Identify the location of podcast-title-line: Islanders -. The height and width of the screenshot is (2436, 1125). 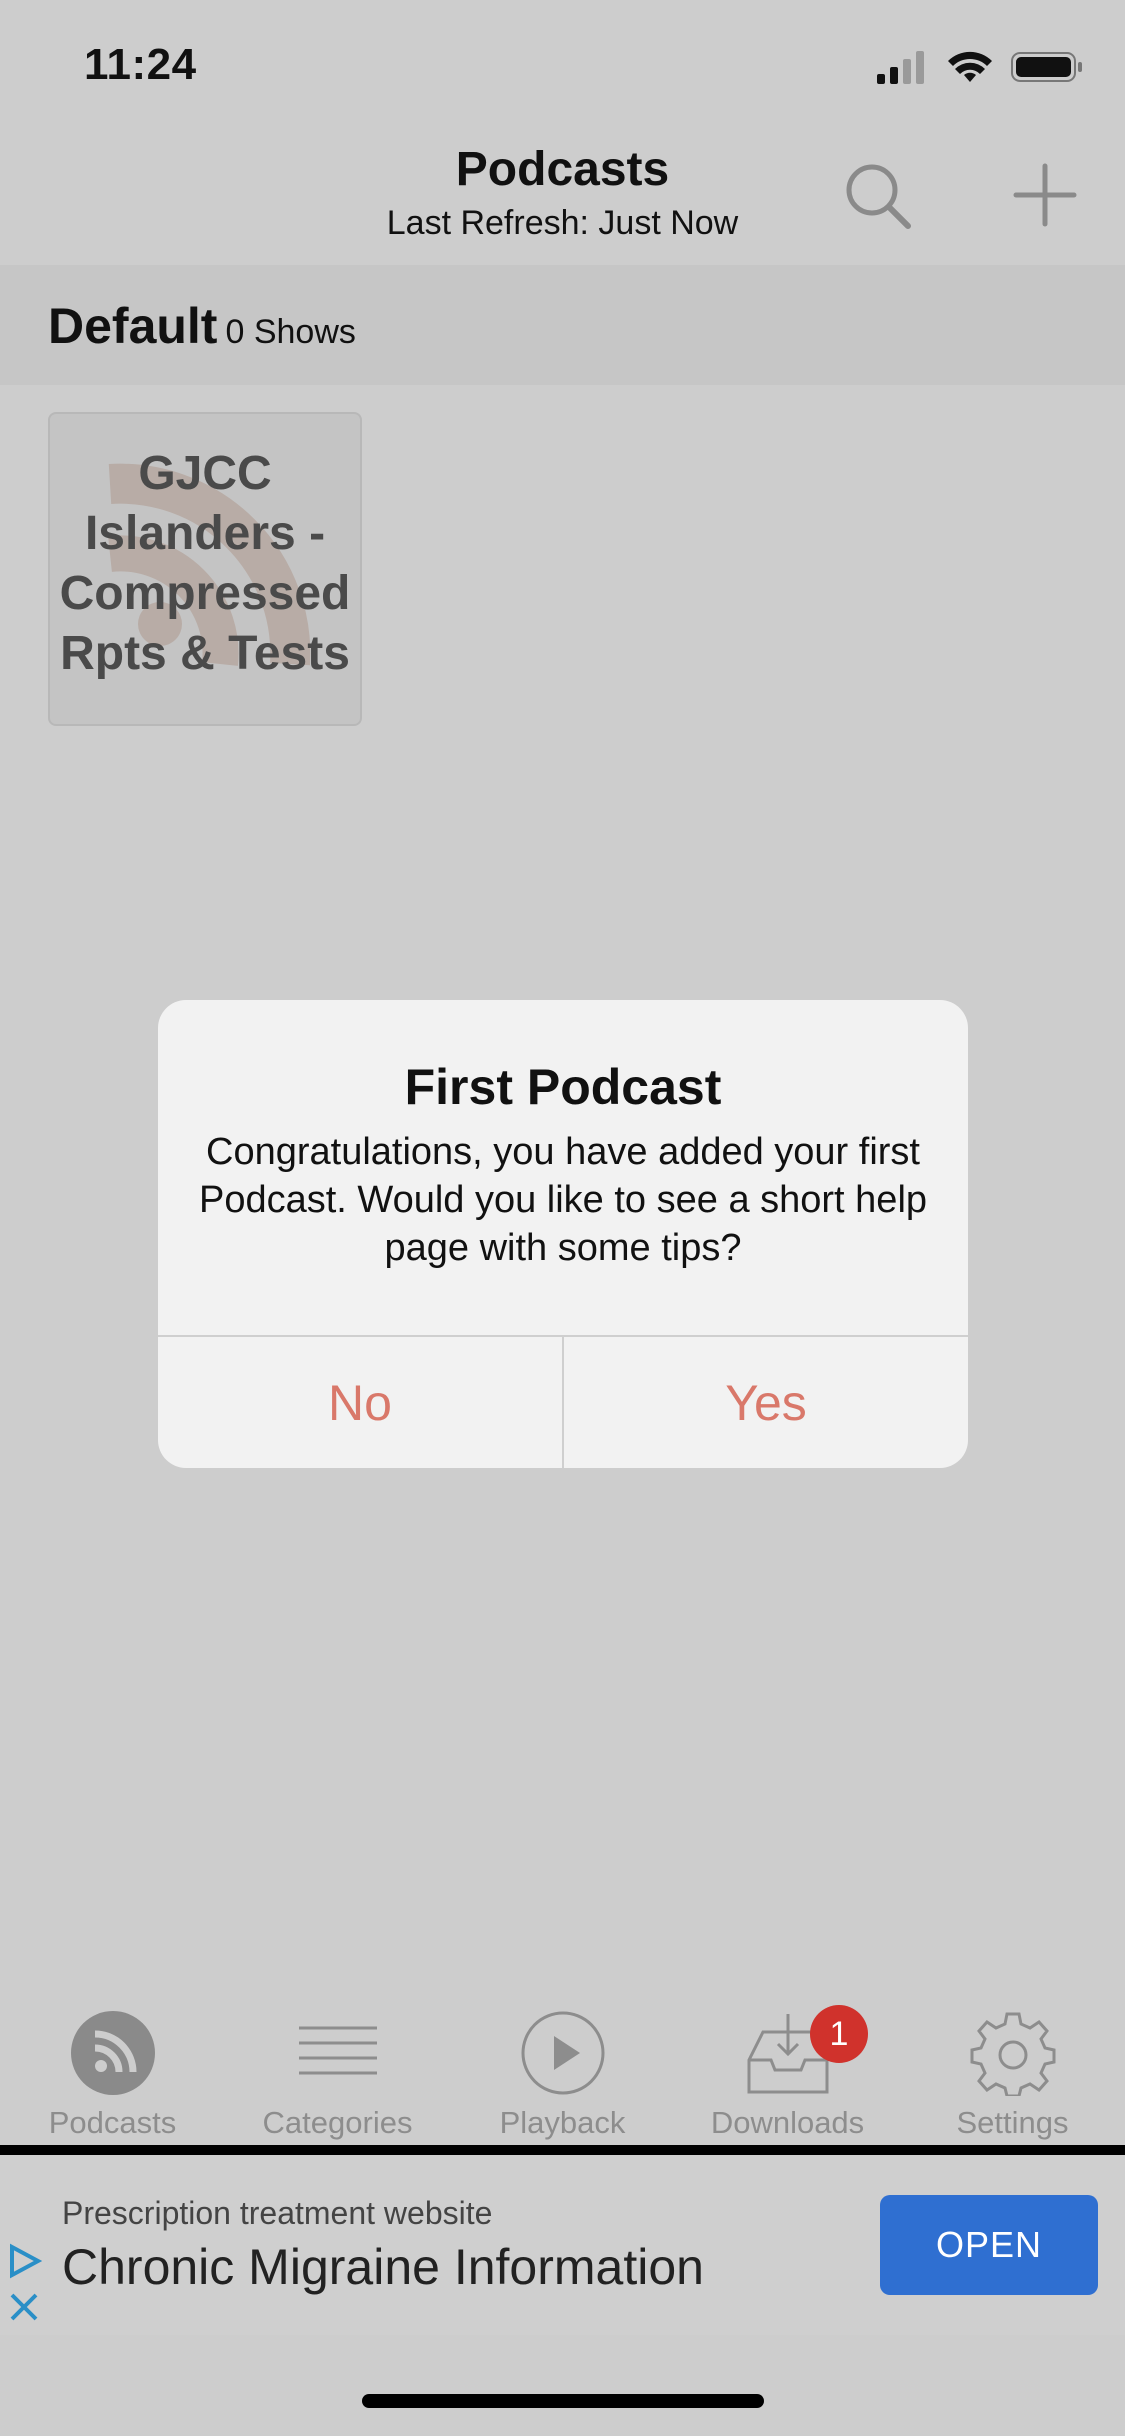
(205, 533).